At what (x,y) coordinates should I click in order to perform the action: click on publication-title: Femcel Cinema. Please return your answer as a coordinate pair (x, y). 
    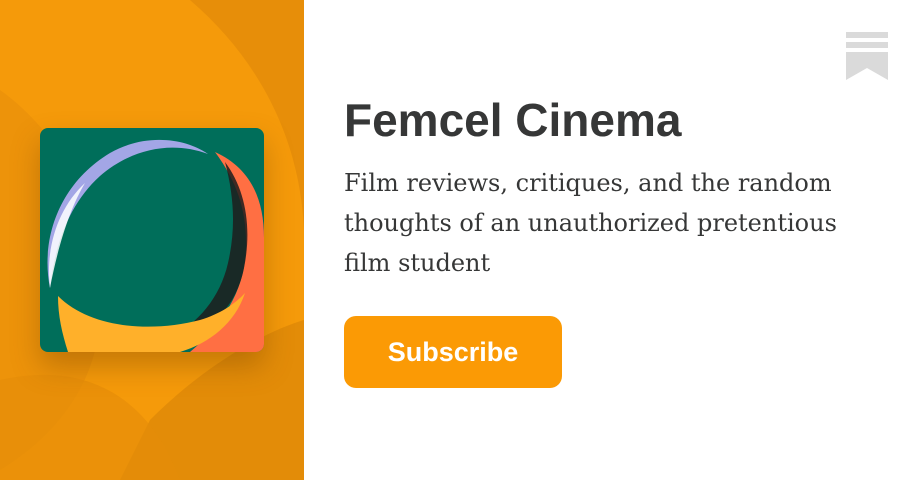
    Looking at the image, I should click on (513, 120).